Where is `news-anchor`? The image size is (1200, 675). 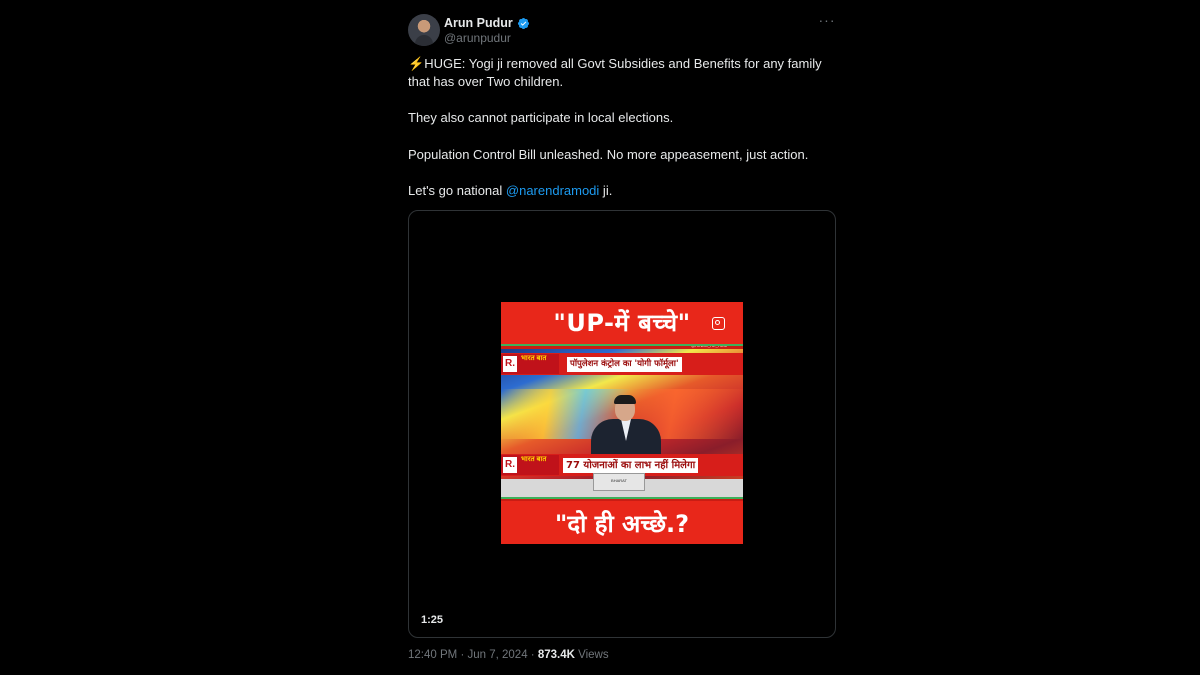 news-anchor is located at coordinates (626, 427).